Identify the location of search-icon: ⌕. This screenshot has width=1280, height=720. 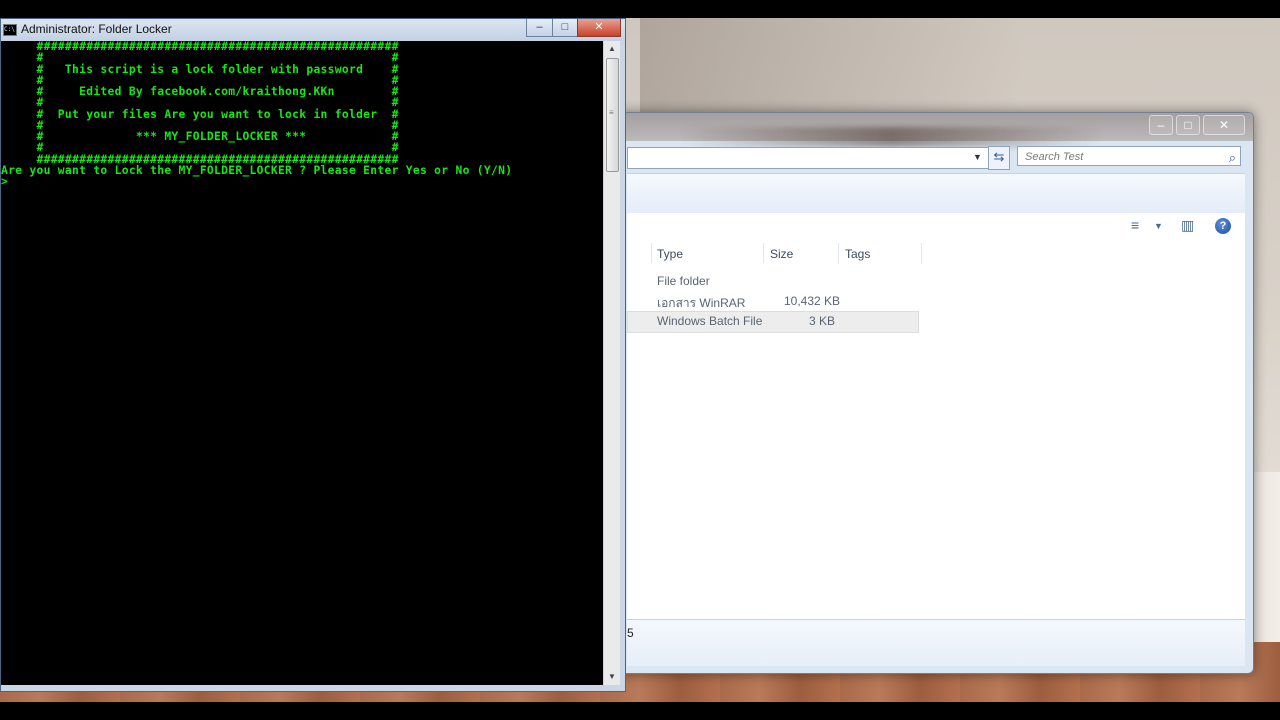
(1232, 158).